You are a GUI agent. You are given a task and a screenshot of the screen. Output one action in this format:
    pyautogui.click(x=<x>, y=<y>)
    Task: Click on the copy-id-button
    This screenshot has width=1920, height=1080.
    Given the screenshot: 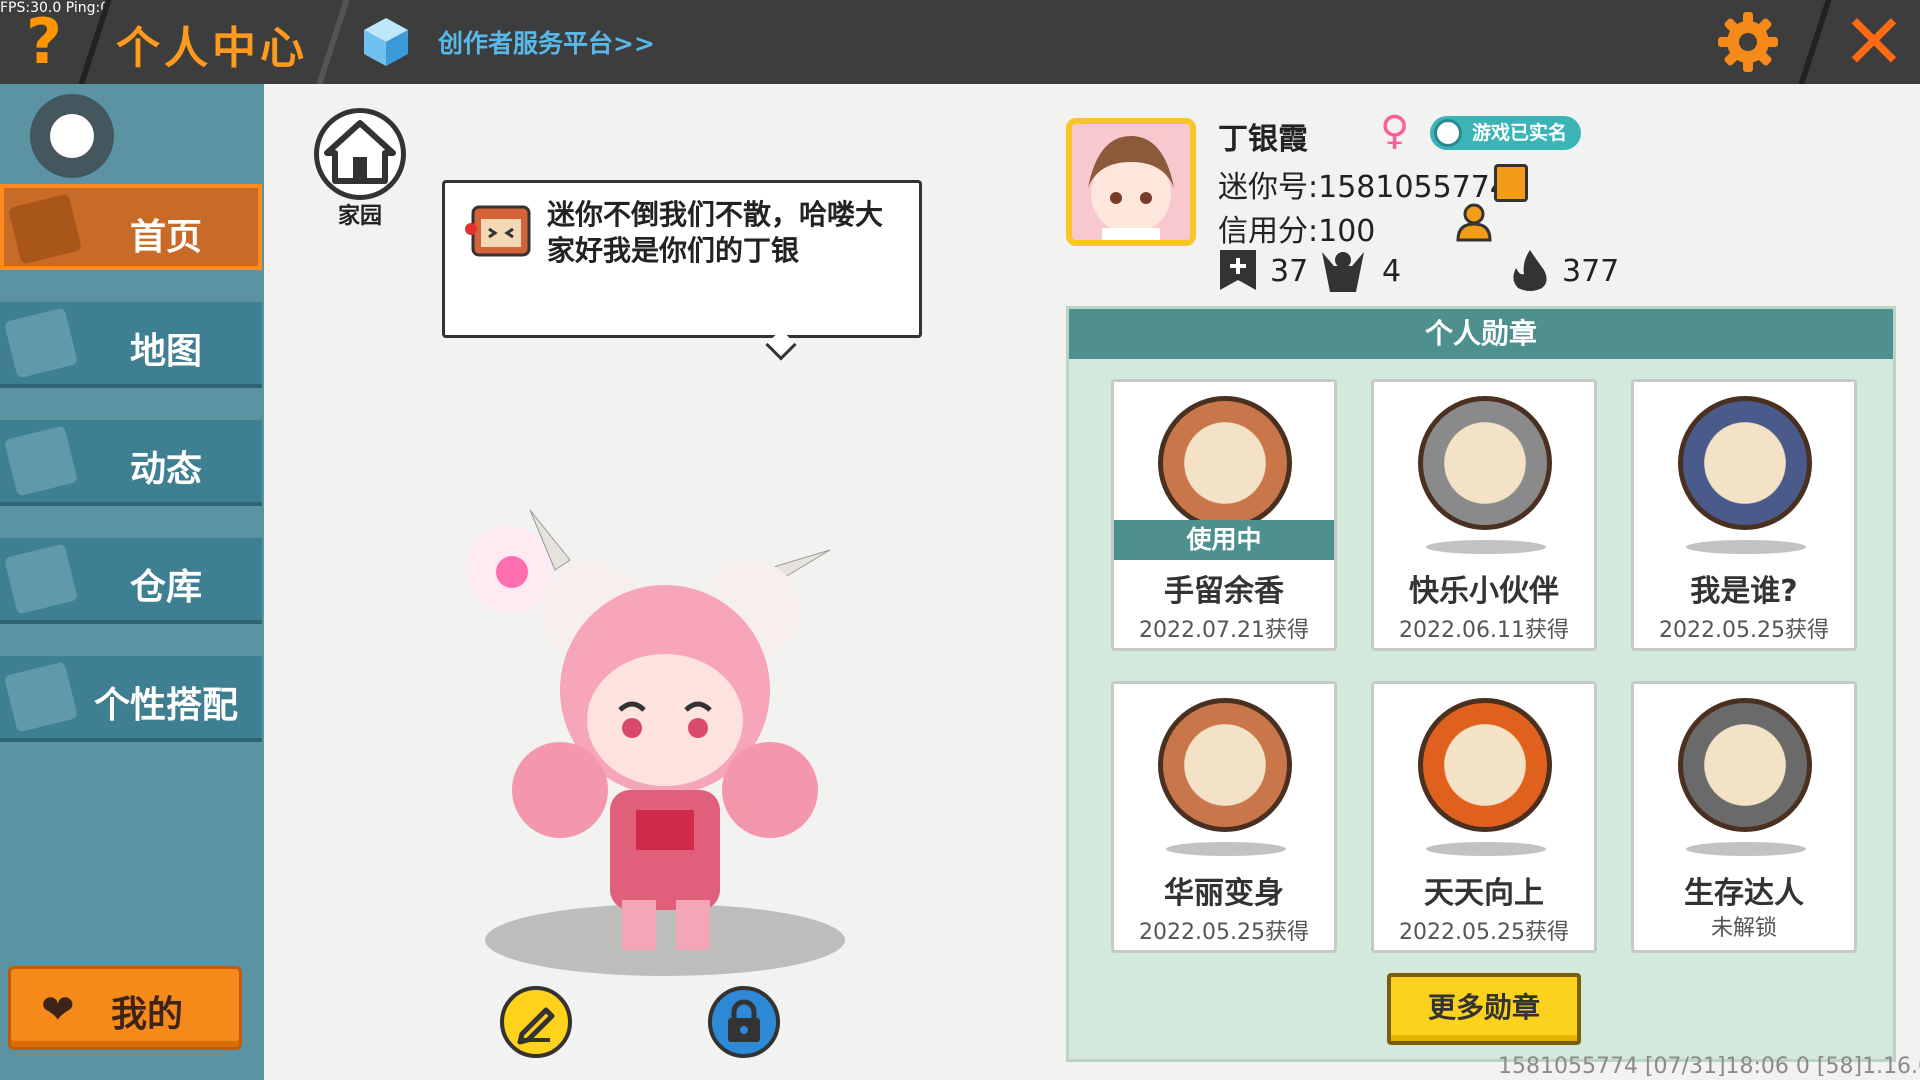 What is the action you would take?
    pyautogui.click(x=1511, y=183)
    